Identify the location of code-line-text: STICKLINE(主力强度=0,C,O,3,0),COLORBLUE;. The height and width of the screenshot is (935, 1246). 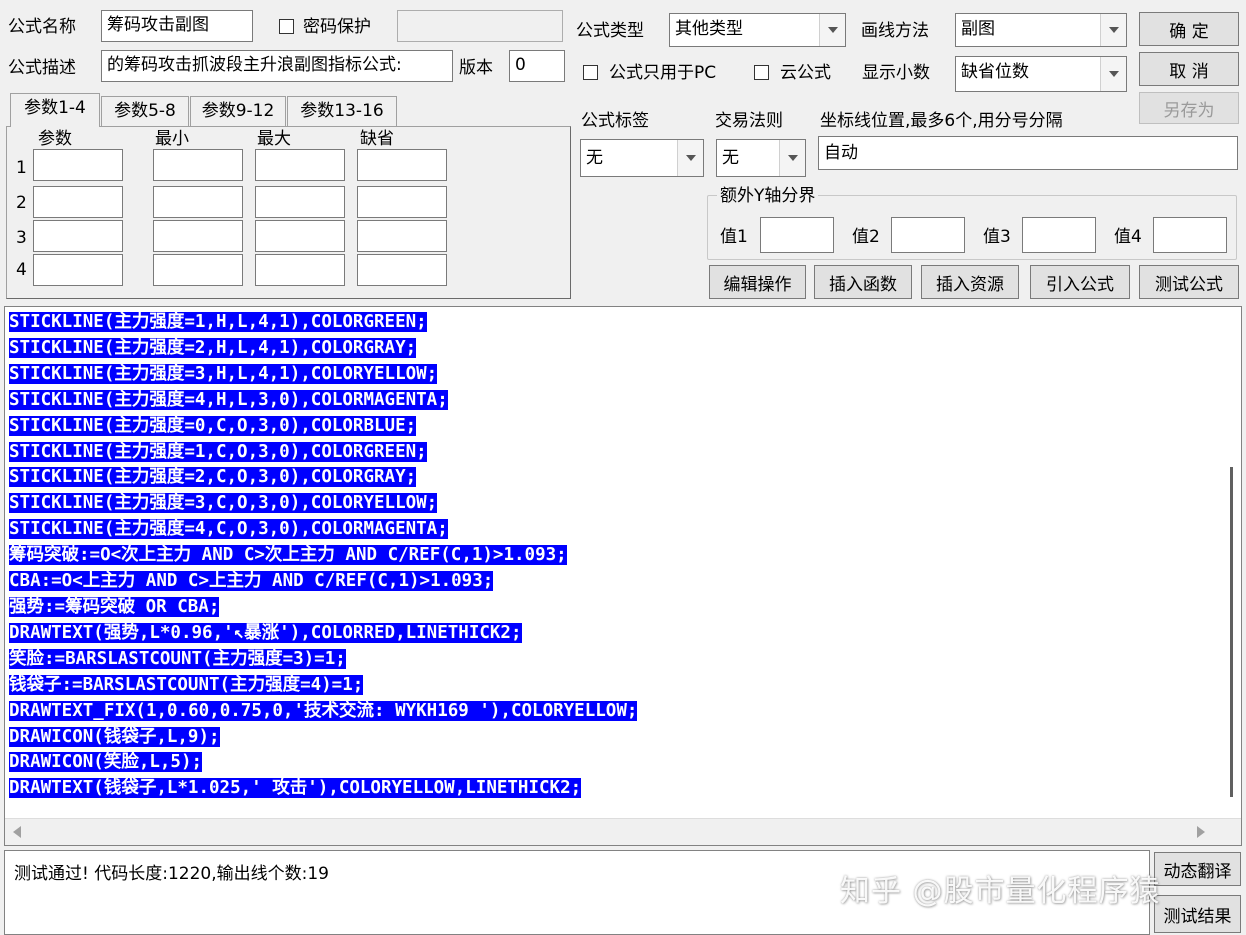
(213, 425).